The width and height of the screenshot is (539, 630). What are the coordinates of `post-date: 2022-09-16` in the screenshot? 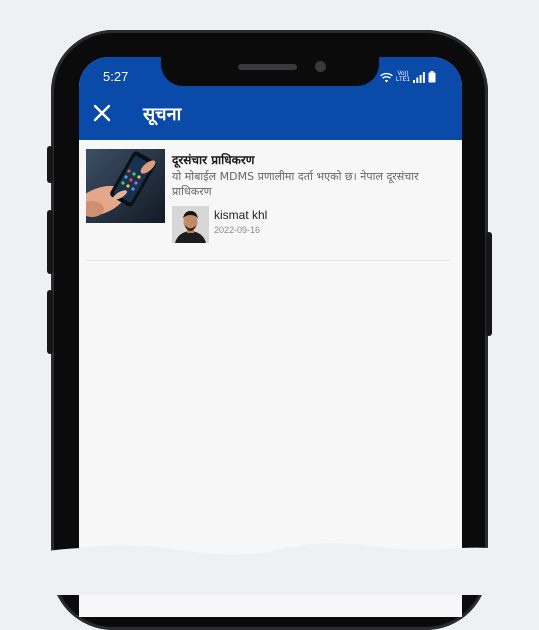 It's located at (237, 230).